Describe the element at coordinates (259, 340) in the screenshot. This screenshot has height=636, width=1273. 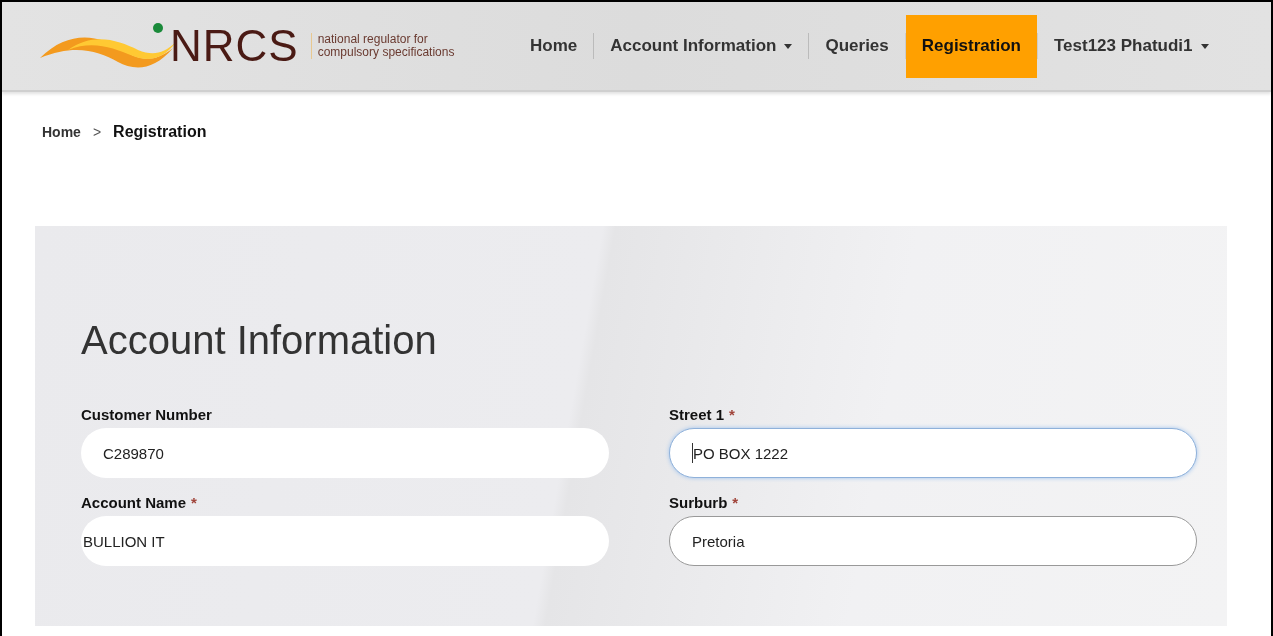
I see `form-title: Account Information` at that location.